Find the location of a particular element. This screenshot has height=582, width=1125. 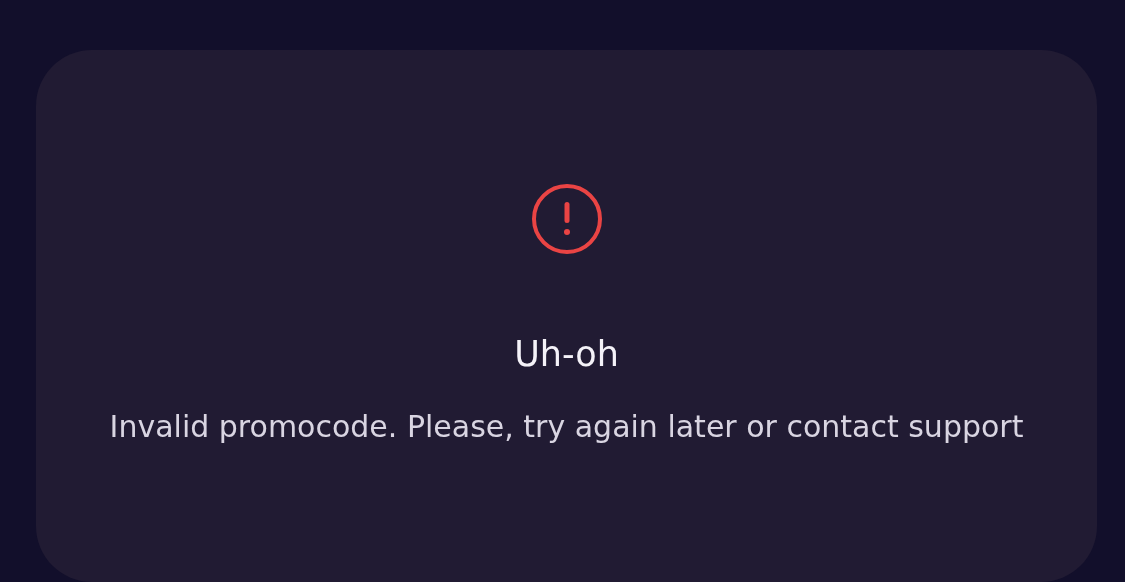

alert-title: Uh-oh is located at coordinates (566, 354).